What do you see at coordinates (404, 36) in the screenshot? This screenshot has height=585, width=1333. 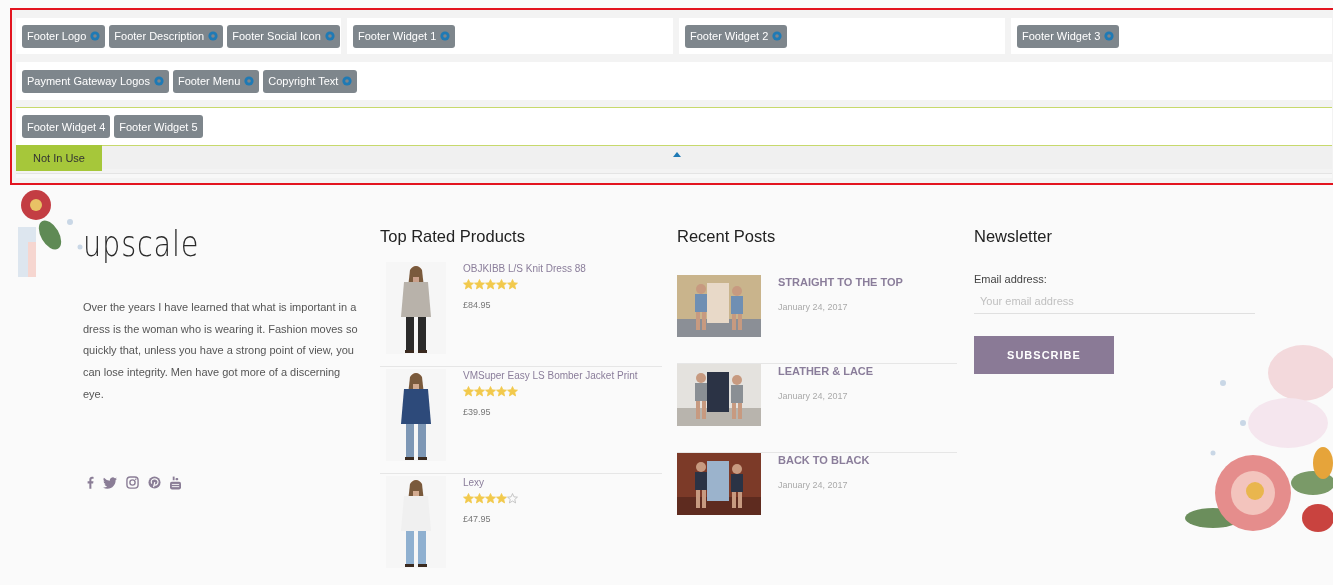 I see `module-chip: Footer Widget 1` at bounding box center [404, 36].